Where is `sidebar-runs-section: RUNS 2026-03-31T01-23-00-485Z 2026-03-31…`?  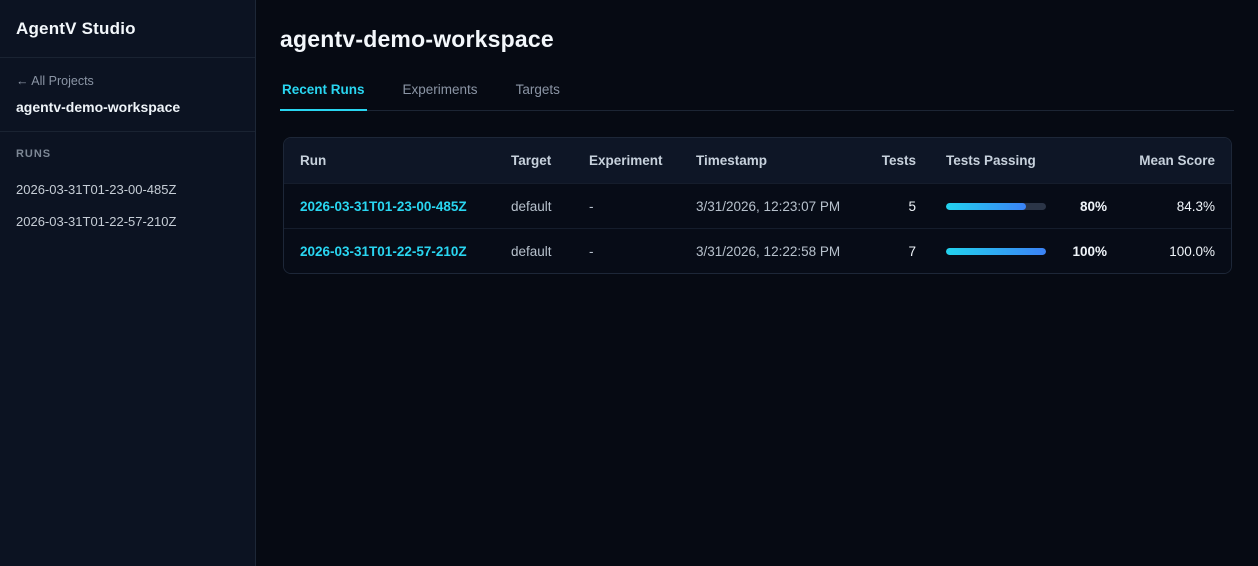 sidebar-runs-section: RUNS 2026-03-31T01-23-00-485Z 2026-03-31… is located at coordinates (127, 193).